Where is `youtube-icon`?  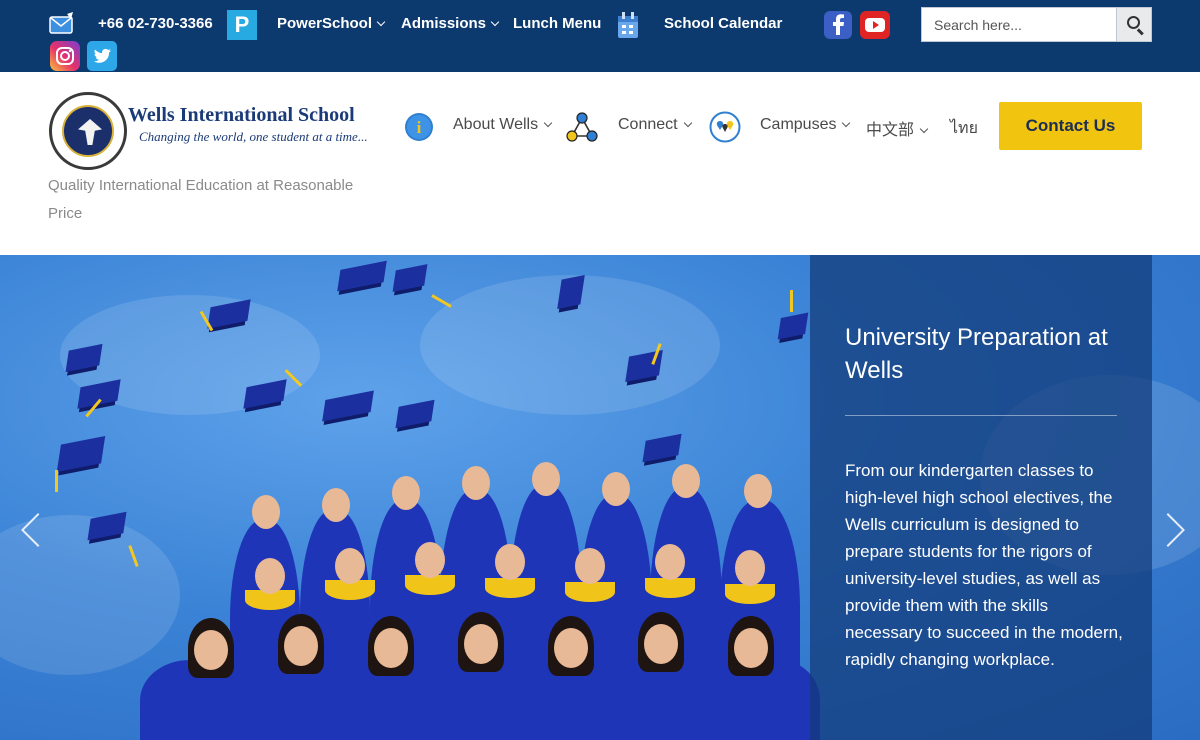
youtube-icon is located at coordinates (875, 25).